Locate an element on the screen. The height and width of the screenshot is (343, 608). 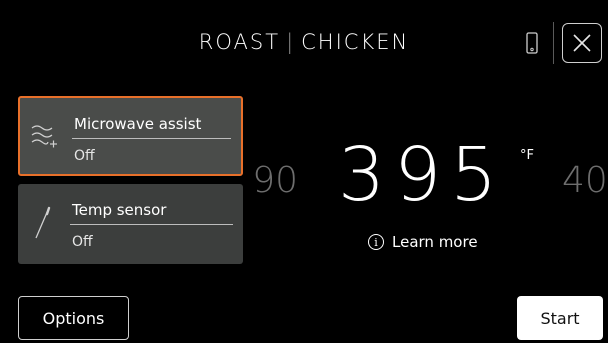
info-icon: i is located at coordinates (376, 242).